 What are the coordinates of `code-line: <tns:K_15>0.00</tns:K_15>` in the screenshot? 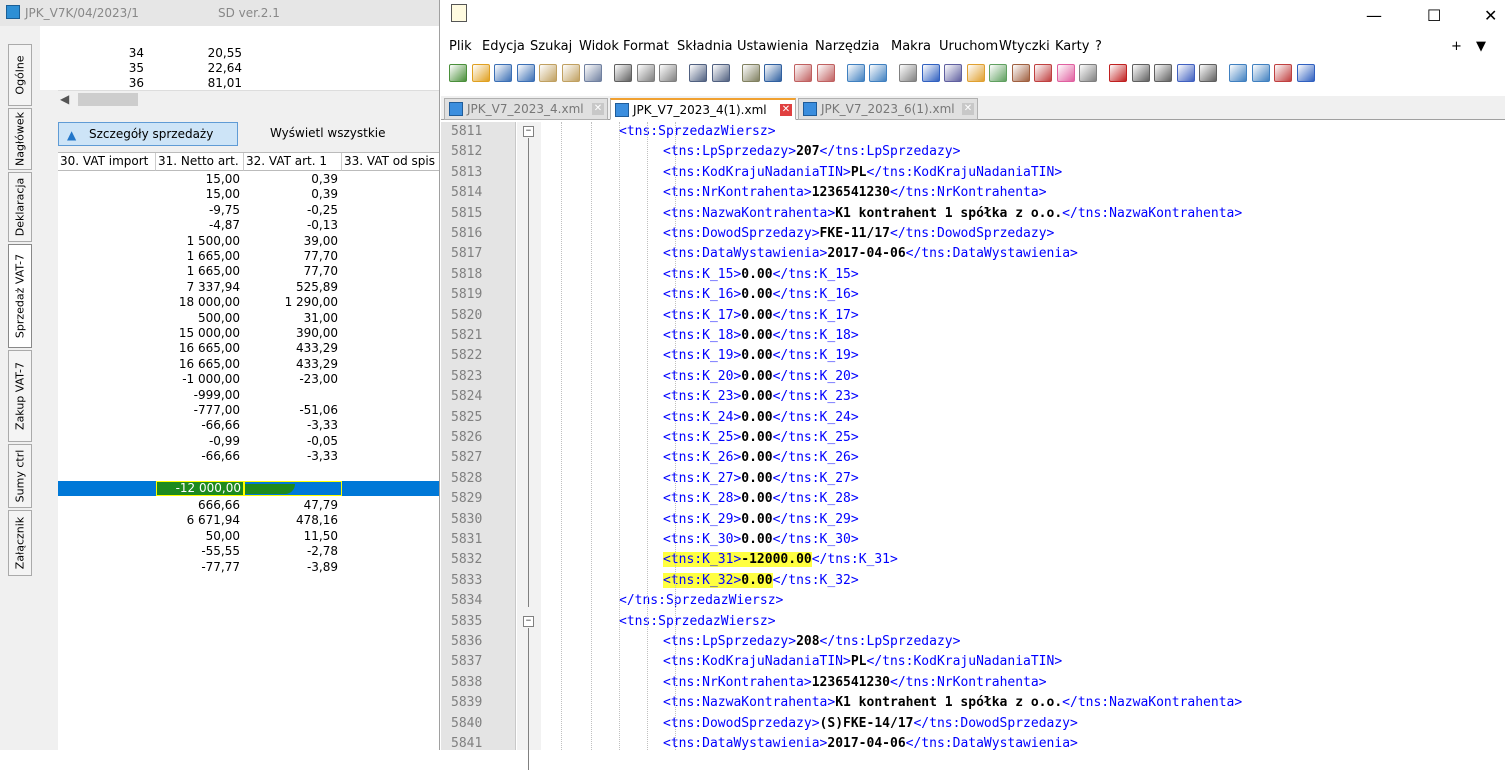 It's located at (761, 275).